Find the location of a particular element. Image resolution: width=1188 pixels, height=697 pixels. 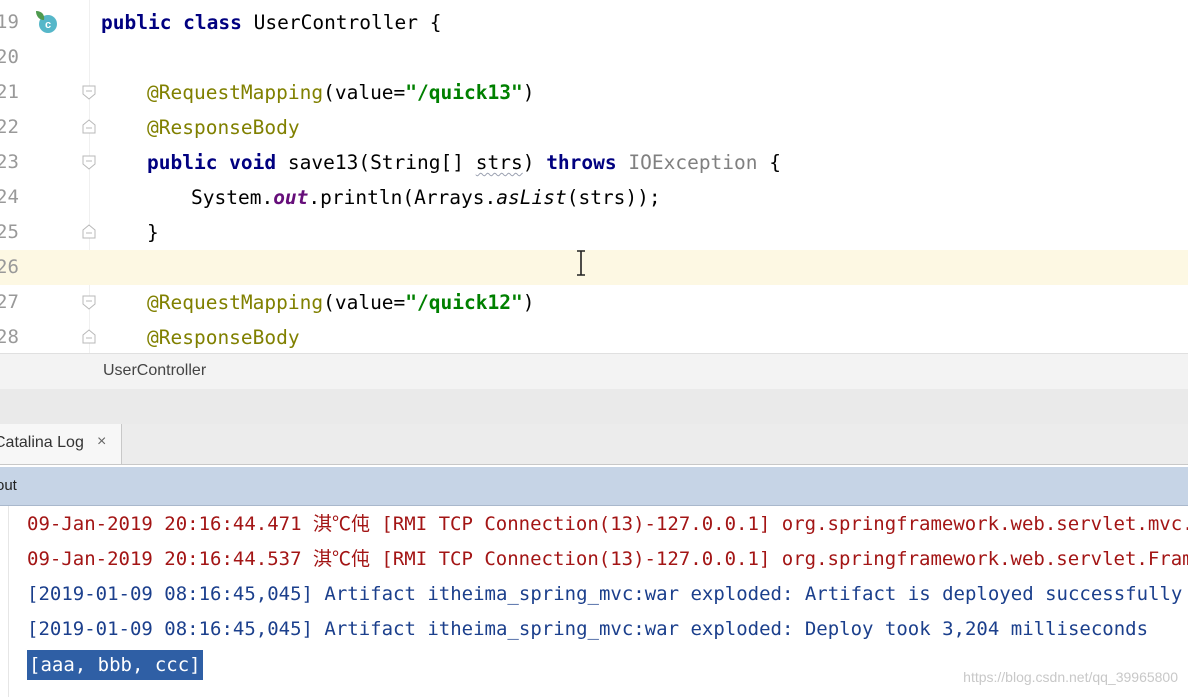

line-number: 25 is located at coordinates (10, 232).